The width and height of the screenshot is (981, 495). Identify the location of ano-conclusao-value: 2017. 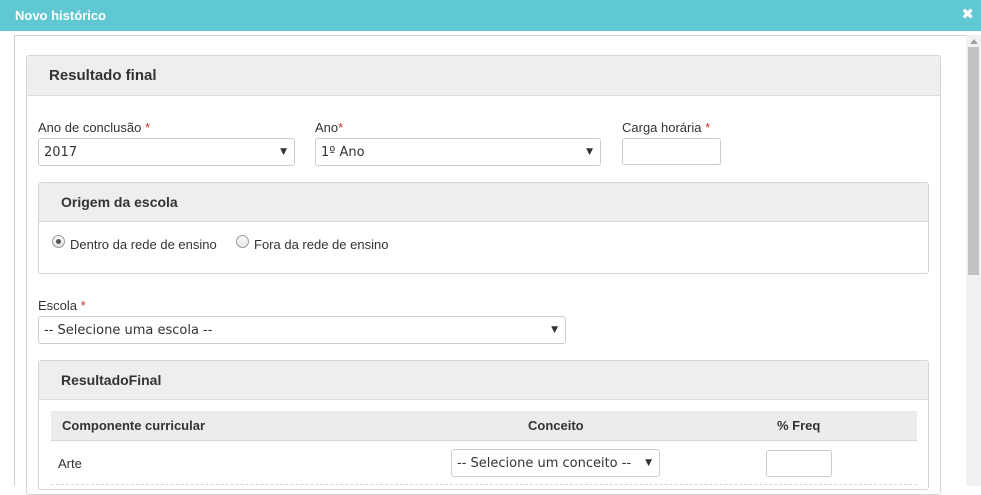
(61, 152).